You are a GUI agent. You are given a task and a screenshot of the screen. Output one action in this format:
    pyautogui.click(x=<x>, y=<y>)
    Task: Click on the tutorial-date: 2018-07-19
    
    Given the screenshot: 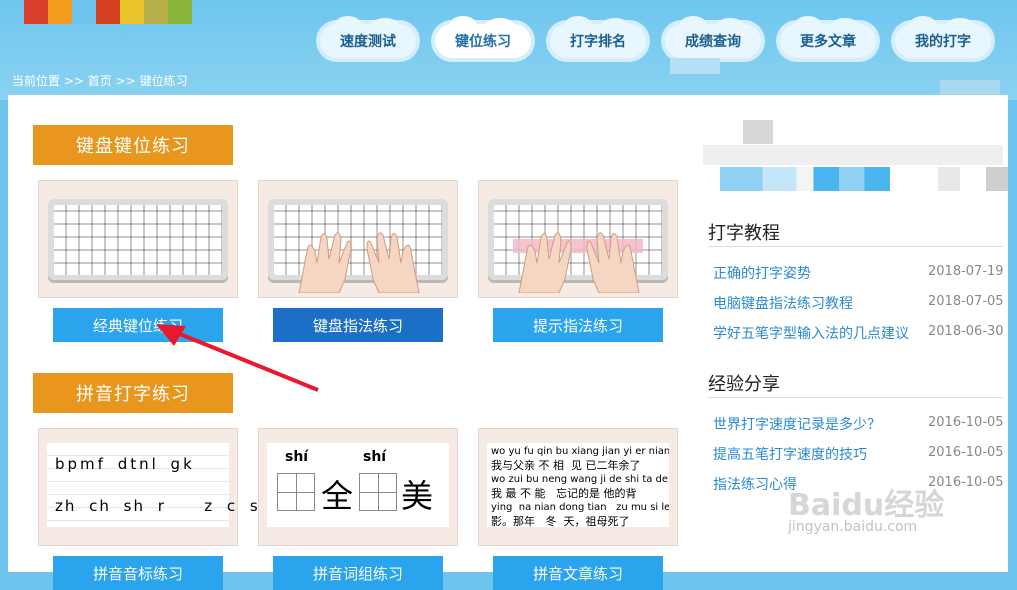 What is the action you would take?
    pyautogui.click(x=966, y=271)
    